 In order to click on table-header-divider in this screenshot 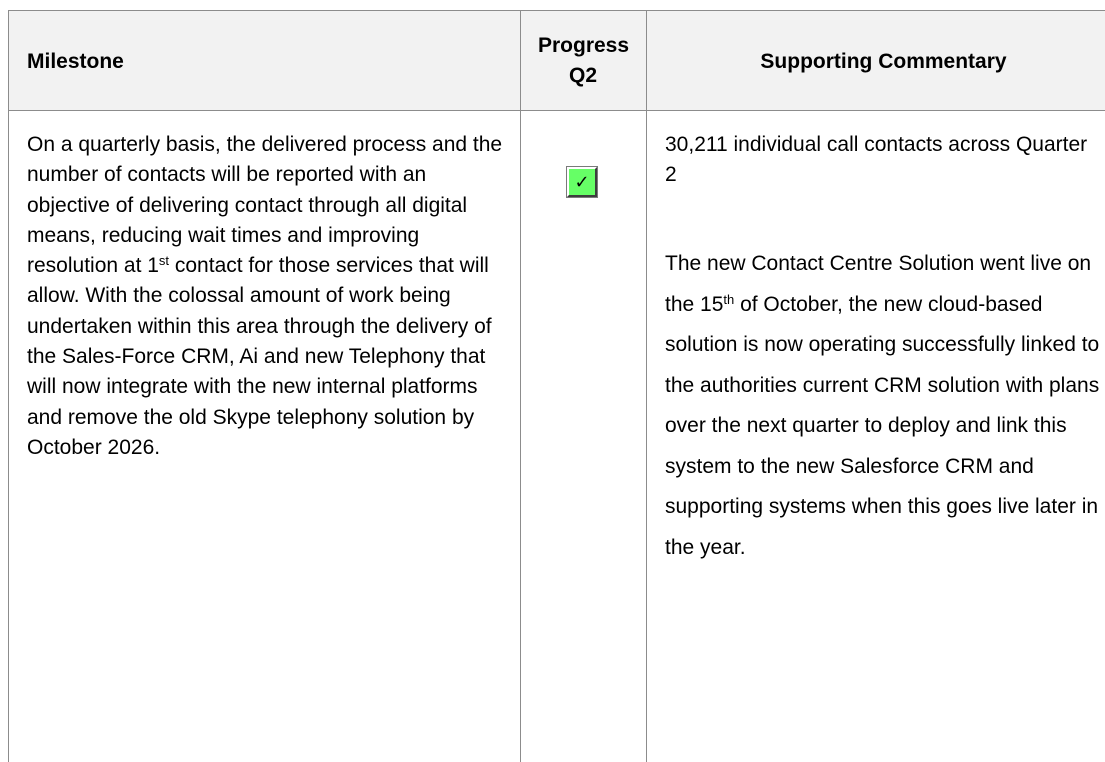, I will do `click(556, 110)`.